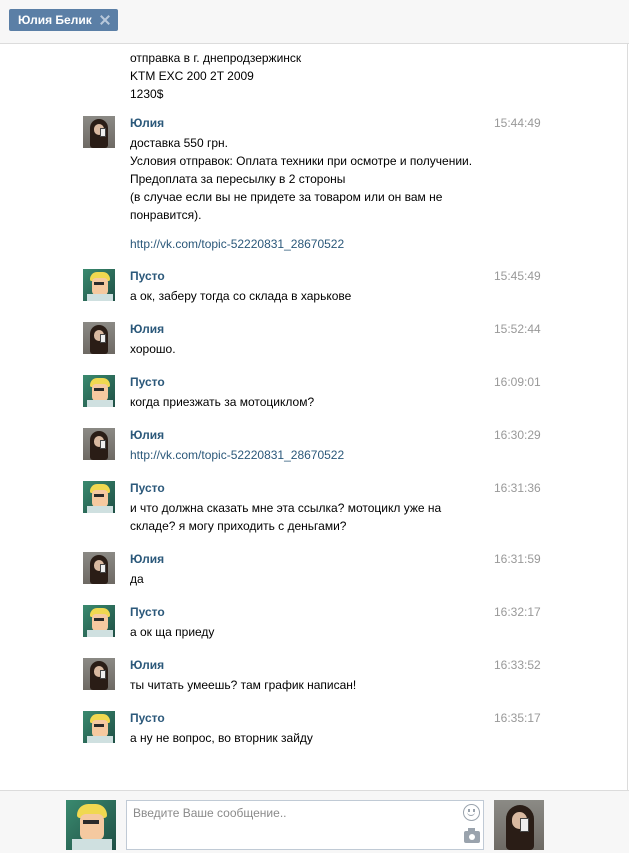 This screenshot has height=853, width=629. What do you see at coordinates (179, 143) in the screenshot?
I see `message-line: доставка 550 грн.` at bounding box center [179, 143].